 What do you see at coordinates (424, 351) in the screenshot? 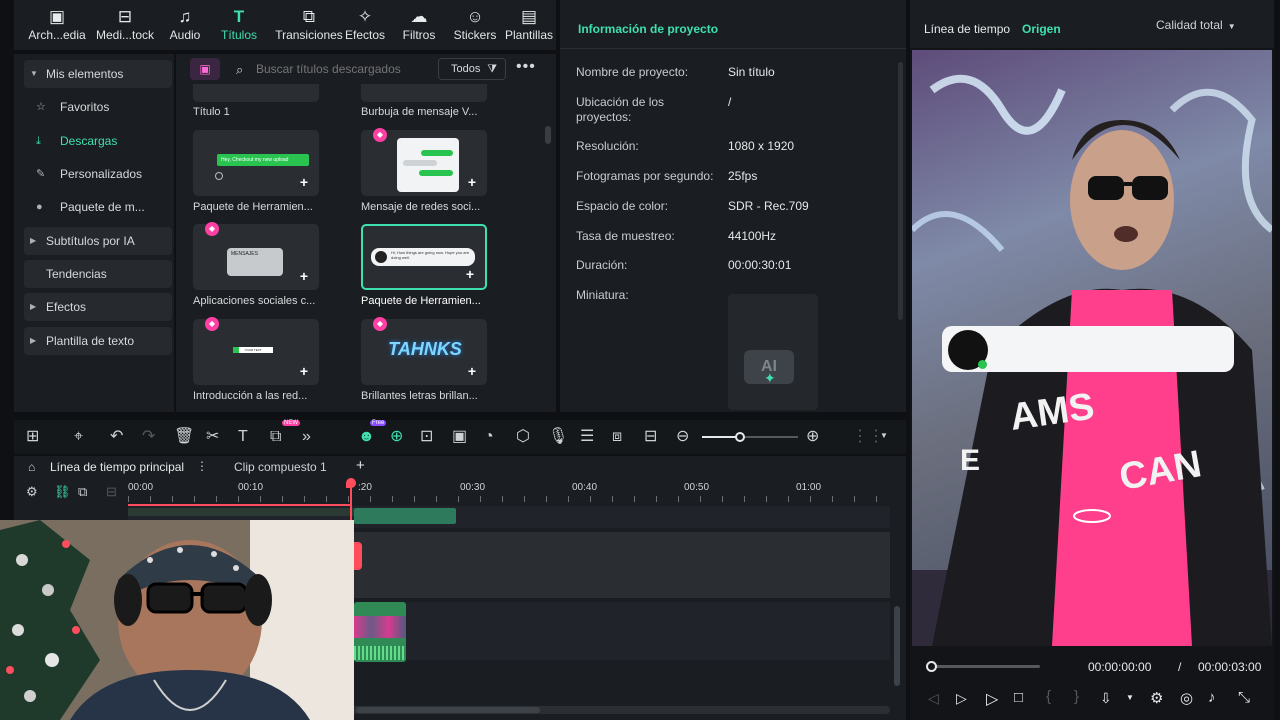
I see `title-thumb: ◆ TAHNKS +` at bounding box center [424, 351].